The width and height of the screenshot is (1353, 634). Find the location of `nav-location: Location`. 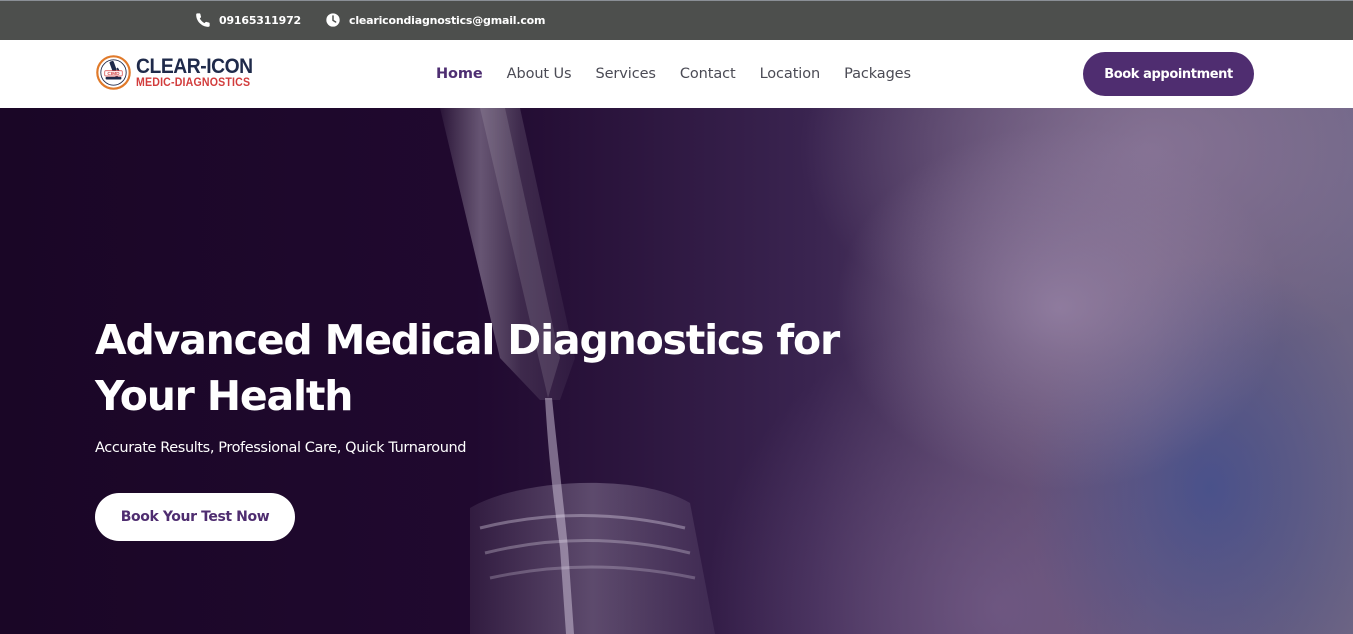

nav-location: Location is located at coordinates (790, 74).